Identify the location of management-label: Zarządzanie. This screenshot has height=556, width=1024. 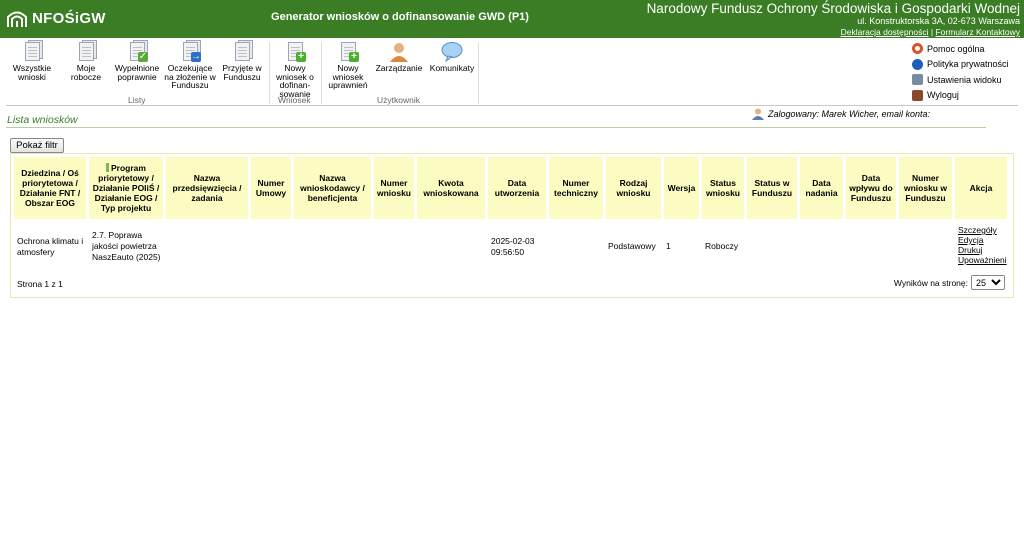
(399, 68).